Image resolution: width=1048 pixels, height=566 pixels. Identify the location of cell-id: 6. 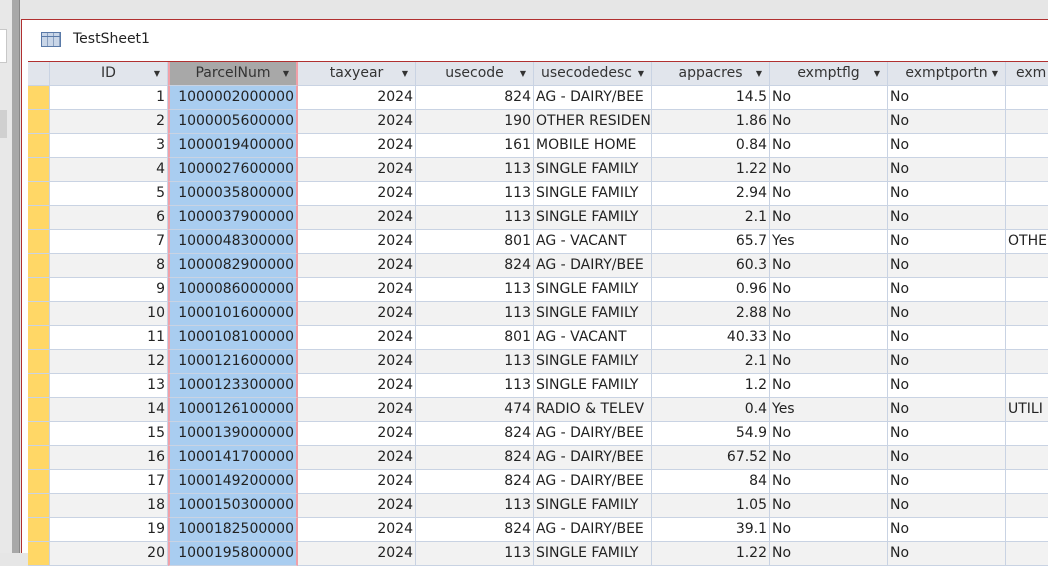
(109, 218).